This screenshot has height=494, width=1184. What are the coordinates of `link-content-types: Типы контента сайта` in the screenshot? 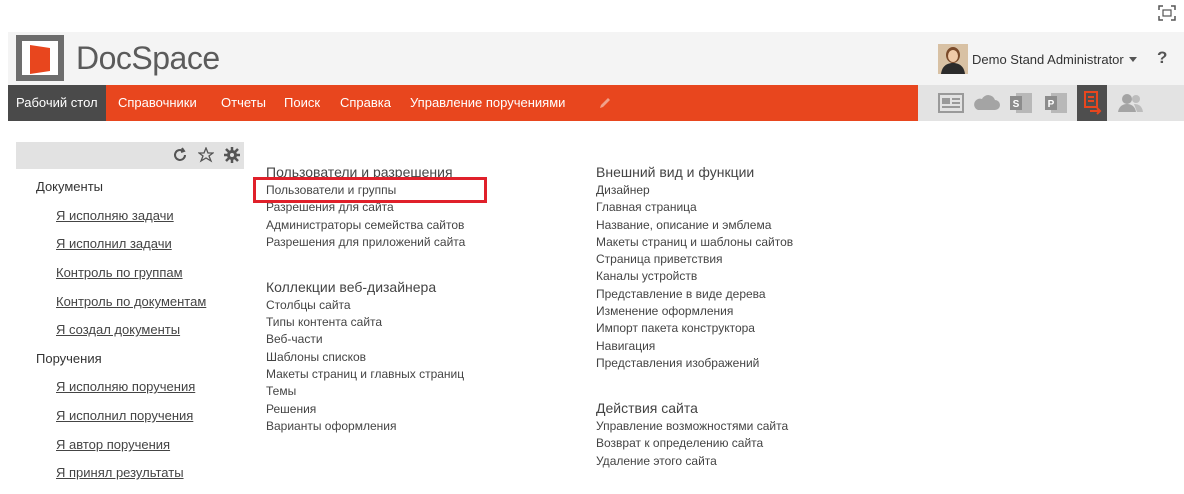 It's located at (324, 322).